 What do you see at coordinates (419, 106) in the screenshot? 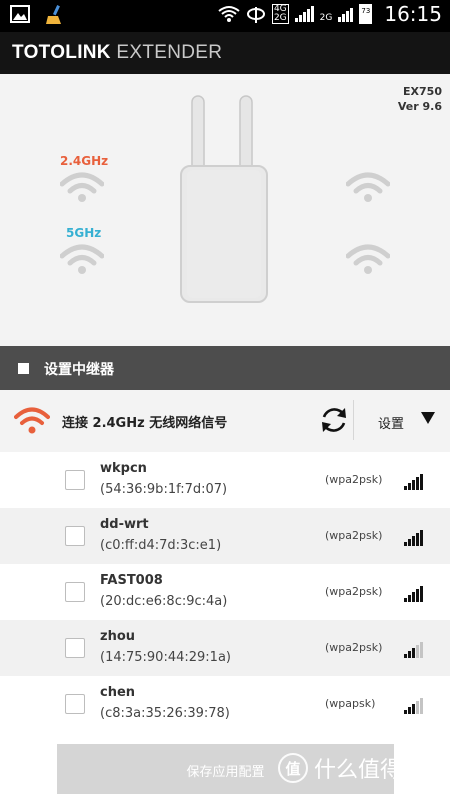
I see `device-version: Ver 9.6` at bounding box center [419, 106].